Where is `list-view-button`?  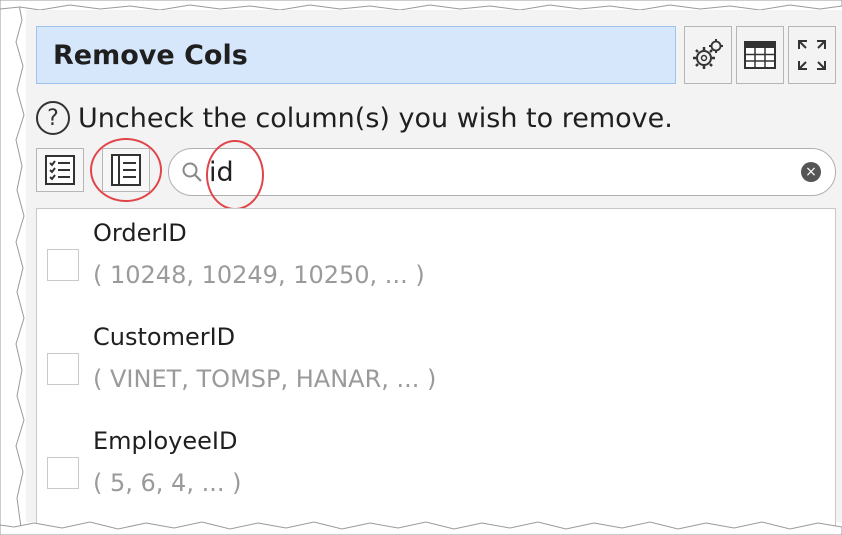
list-view-button is located at coordinates (126, 170).